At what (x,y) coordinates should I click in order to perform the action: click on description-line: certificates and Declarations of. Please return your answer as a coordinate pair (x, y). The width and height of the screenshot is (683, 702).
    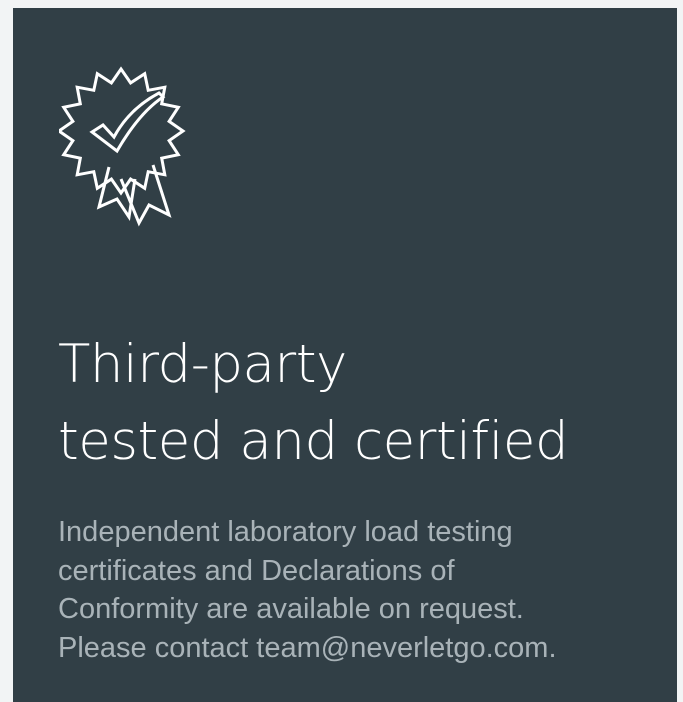
    Looking at the image, I should click on (256, 570).